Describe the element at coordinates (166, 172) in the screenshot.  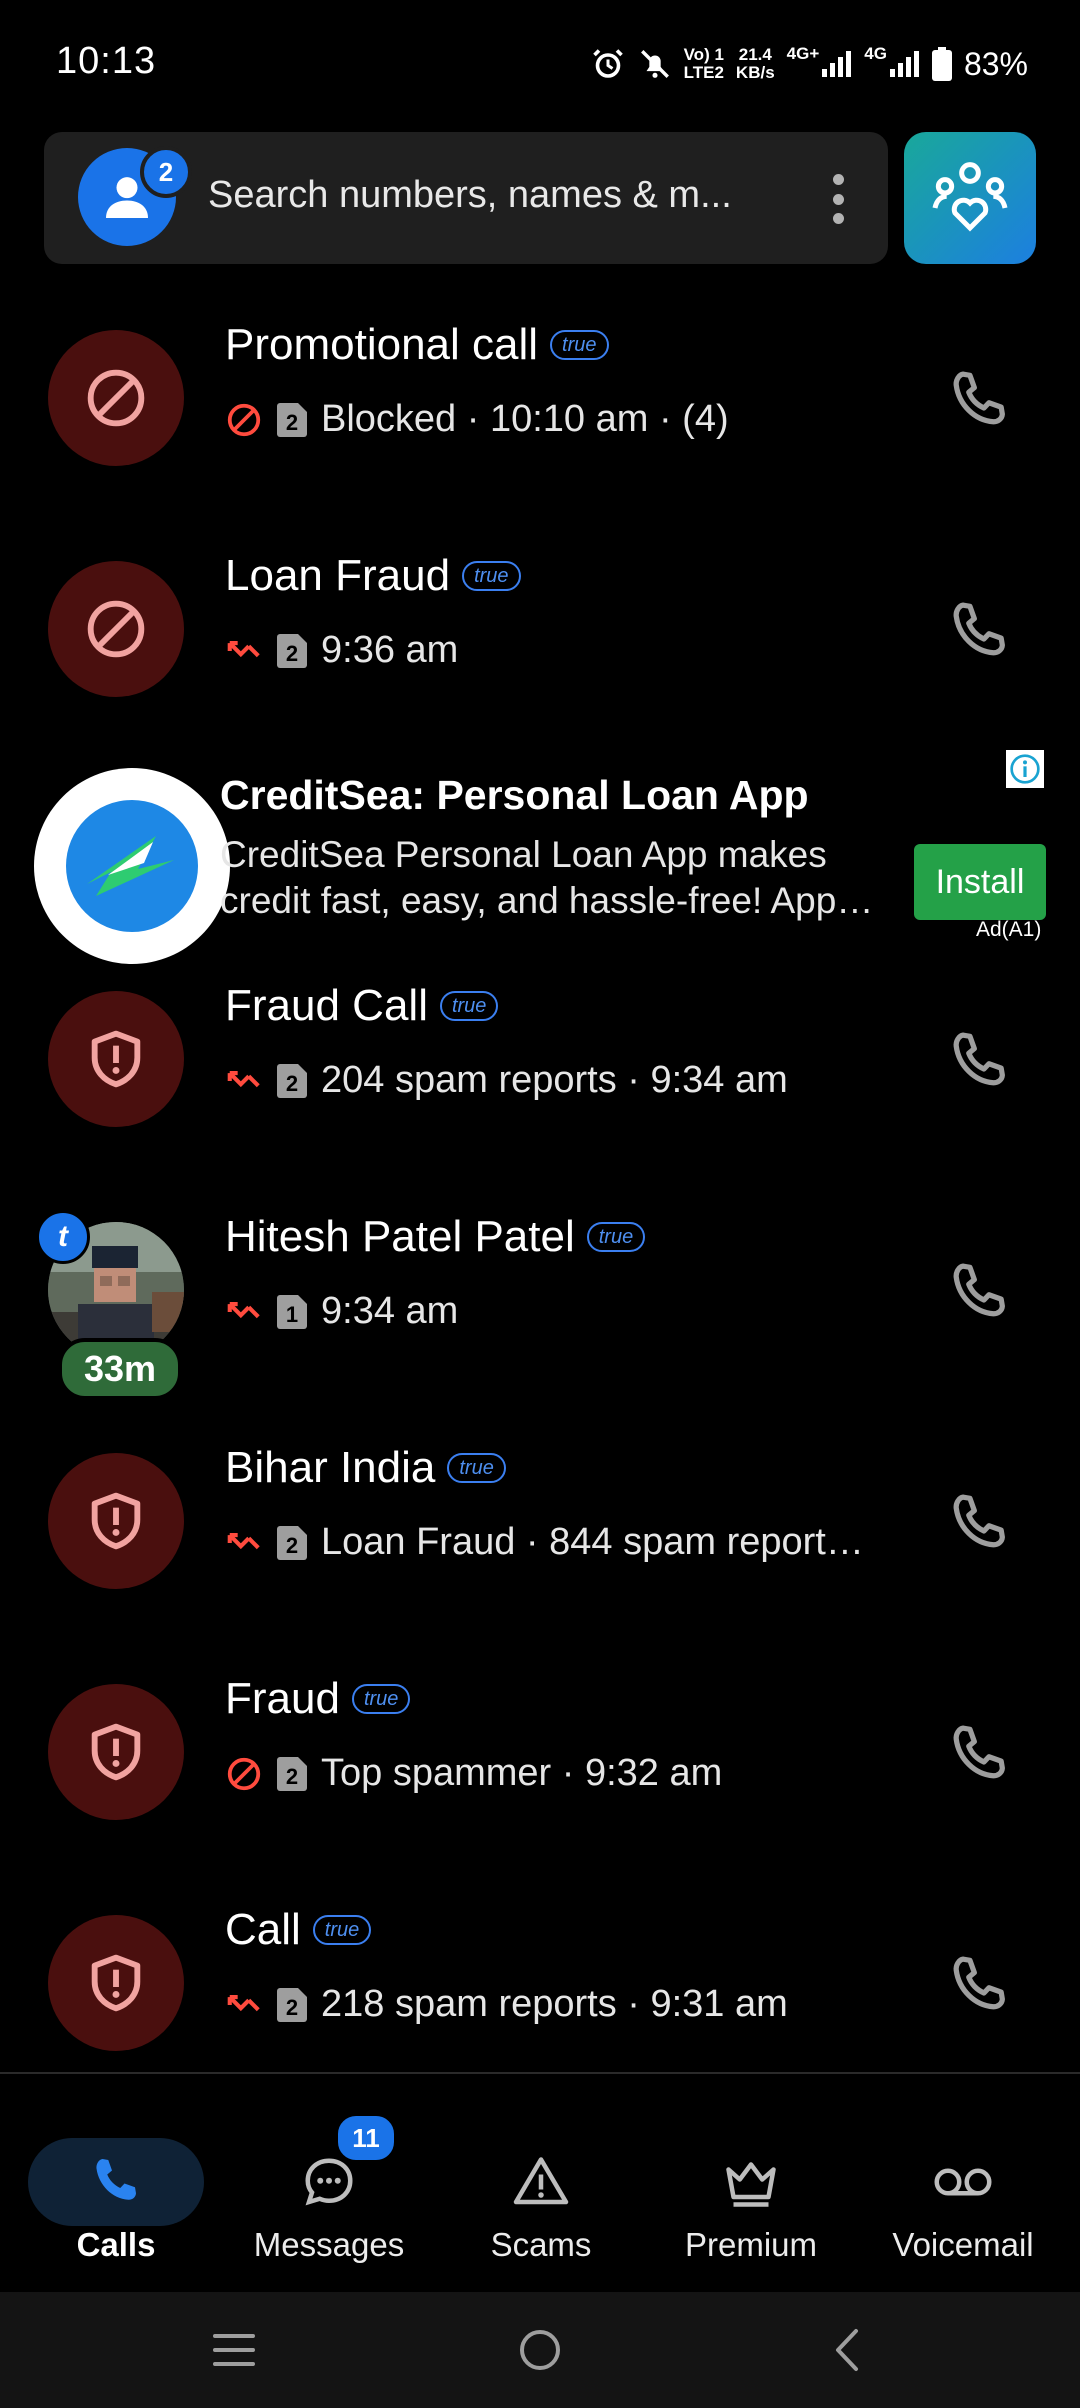
I see `notification-badge: 2` at that location.